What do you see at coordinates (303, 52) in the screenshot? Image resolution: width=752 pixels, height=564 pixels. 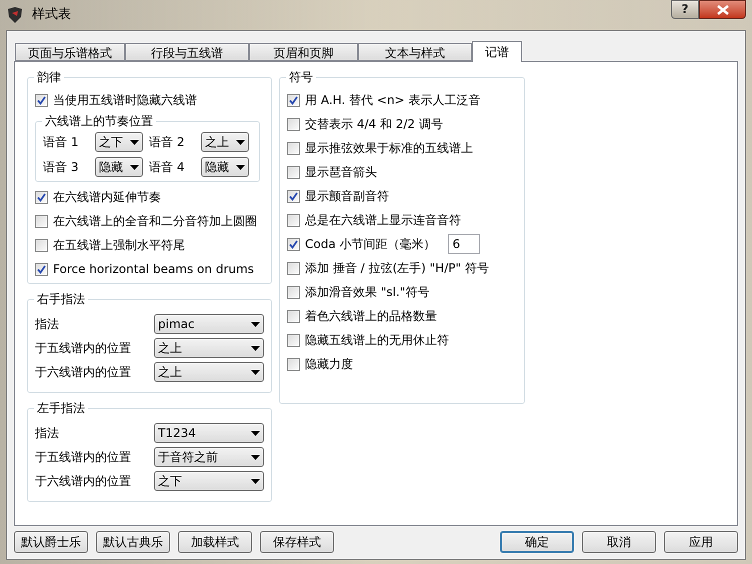 I see `tab: 页眉和页脚` at bounding box center [303, 52].